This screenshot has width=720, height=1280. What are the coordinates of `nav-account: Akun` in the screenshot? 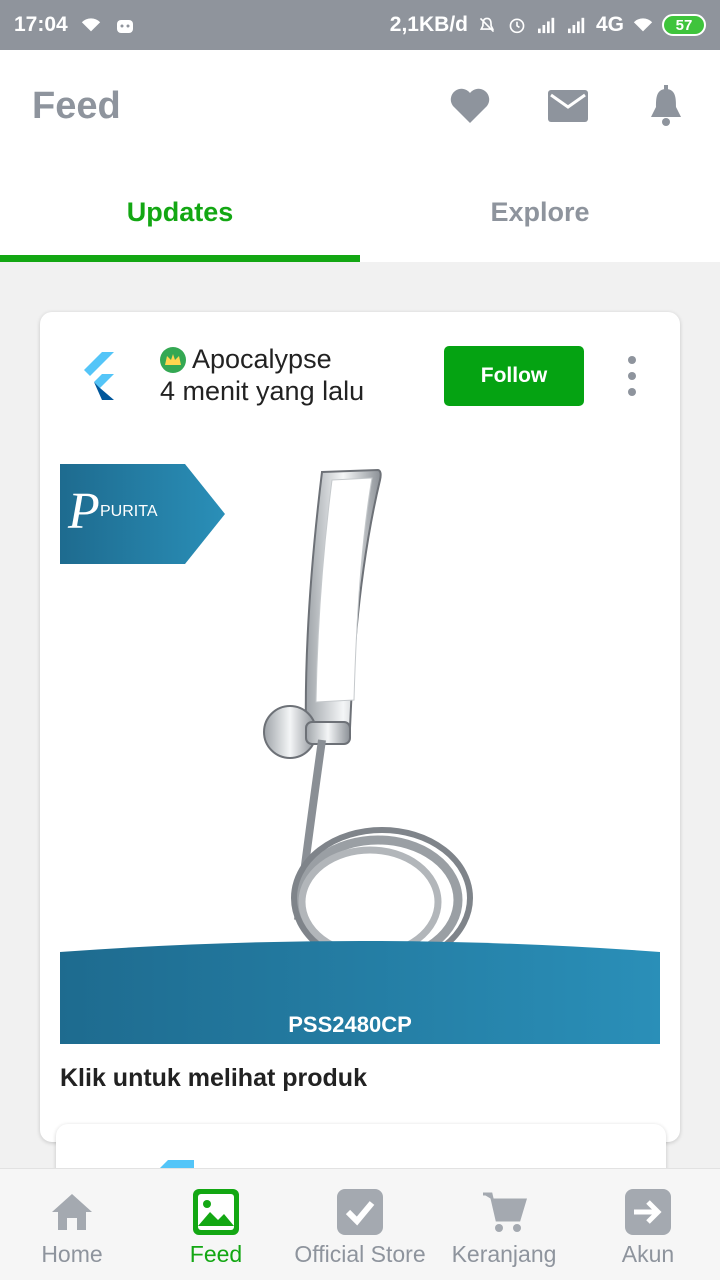 It's located at (648, 1224).